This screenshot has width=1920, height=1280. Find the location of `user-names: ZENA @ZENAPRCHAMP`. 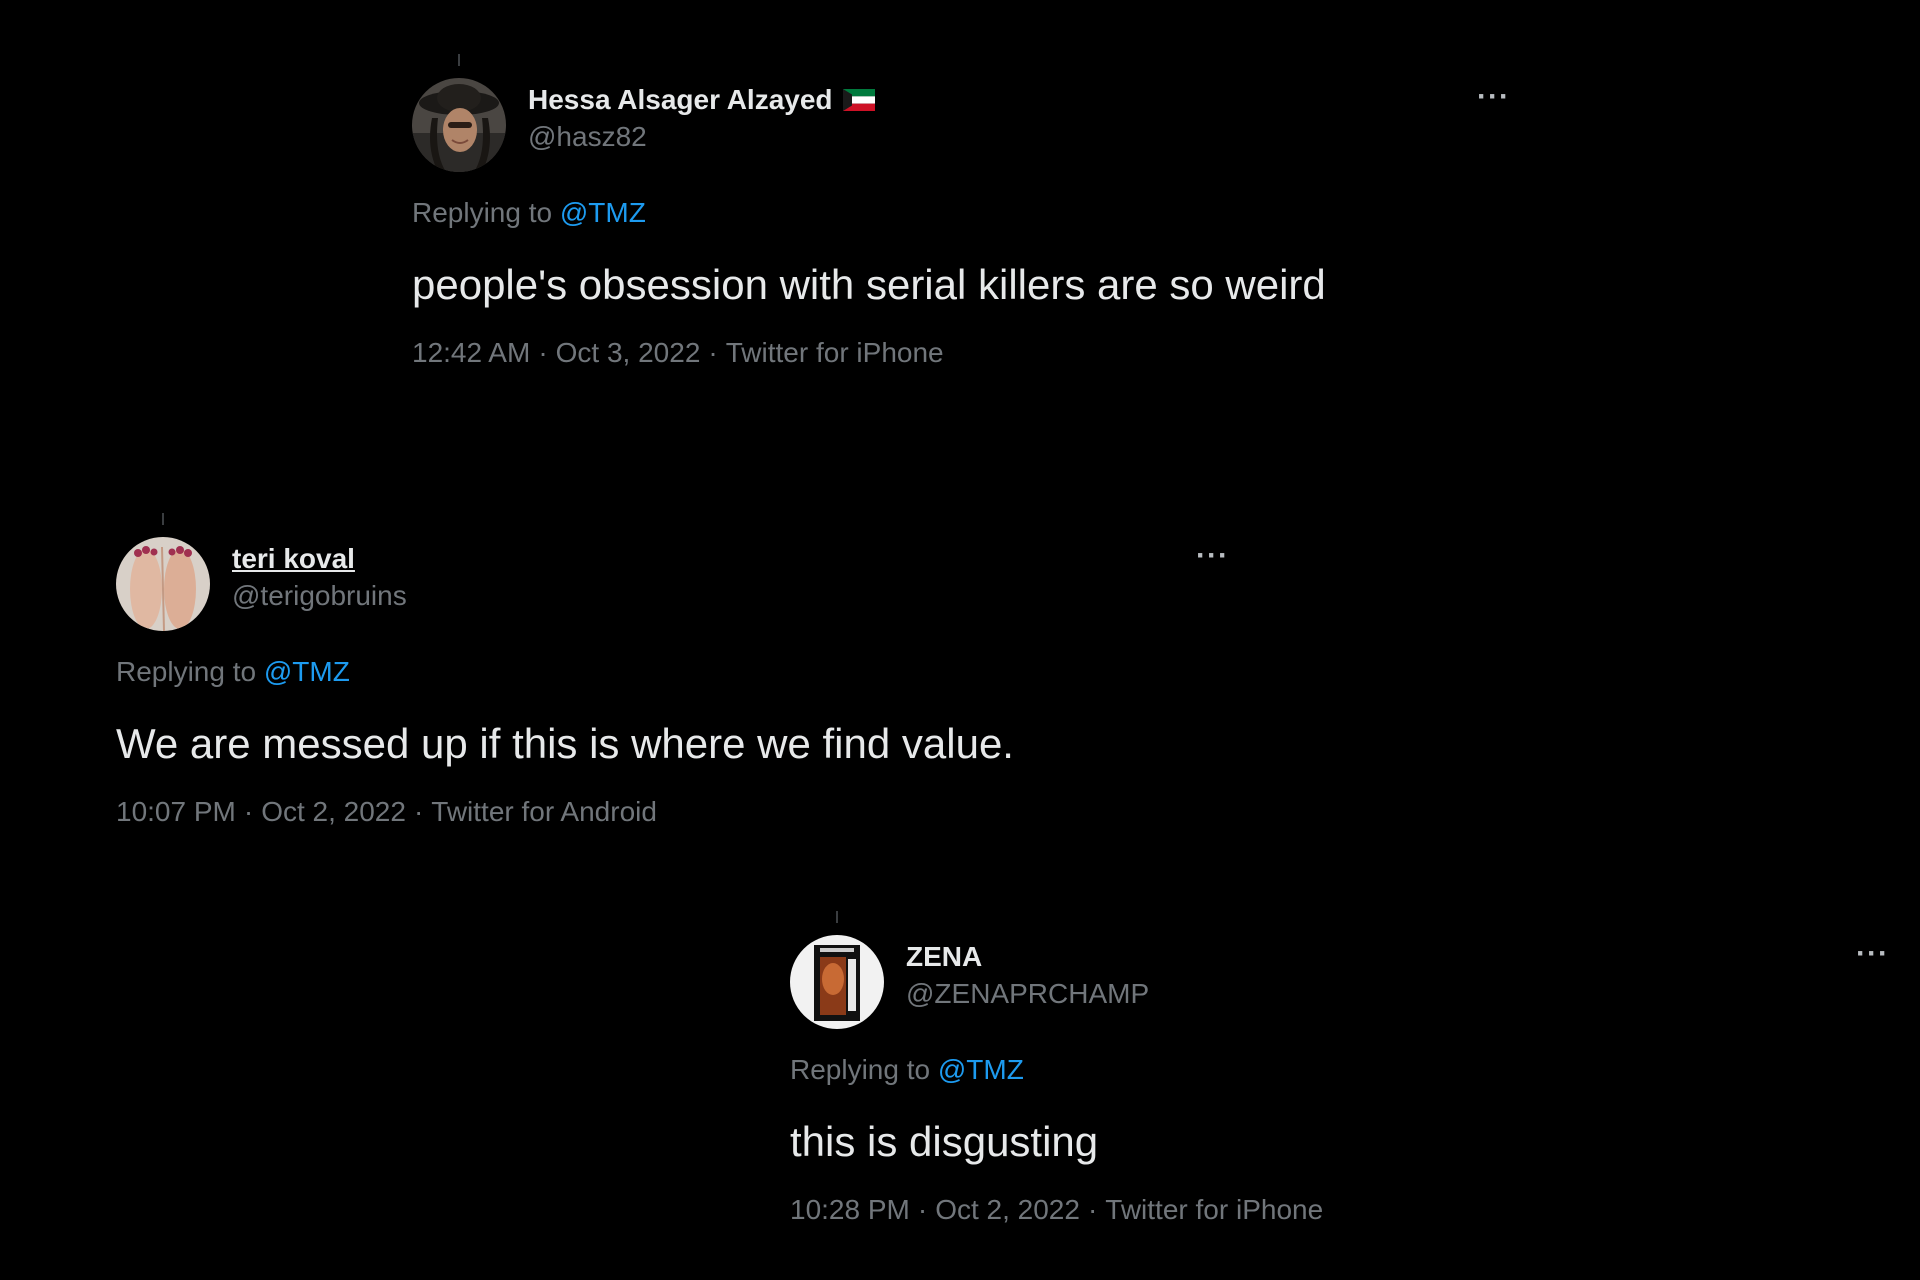

user-names: ZENA @ZENAPRCHAMP is located at coordinates (1027, 976).